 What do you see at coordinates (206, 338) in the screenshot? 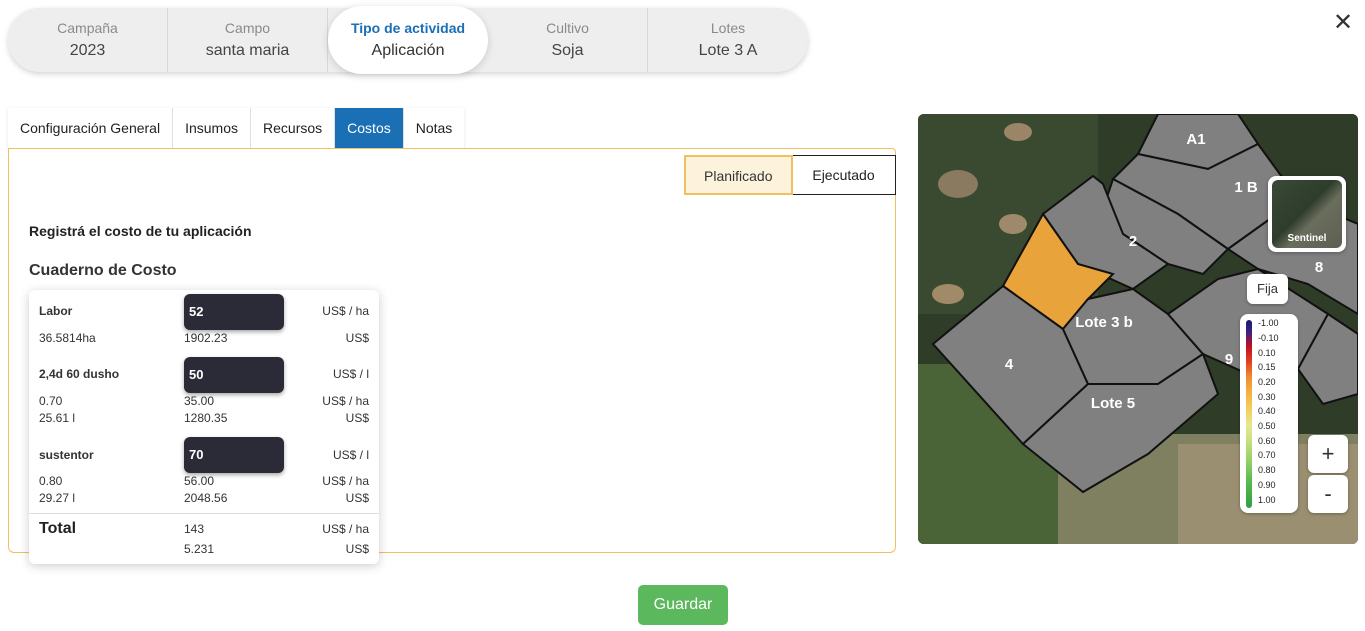
I see `cost-item-total: 1902.23` at bounding box center [206, 338].